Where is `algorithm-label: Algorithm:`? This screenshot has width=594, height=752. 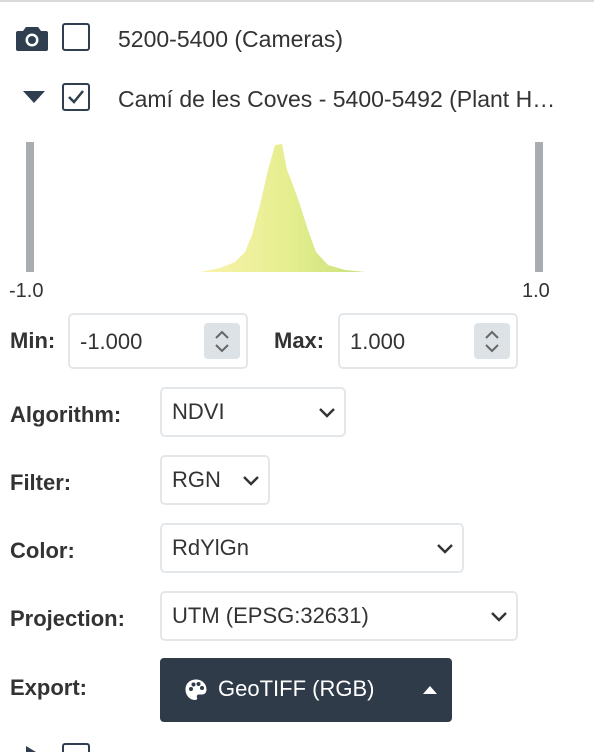
algorithm-label: Algorithm: is located at coordinates (66, 414).